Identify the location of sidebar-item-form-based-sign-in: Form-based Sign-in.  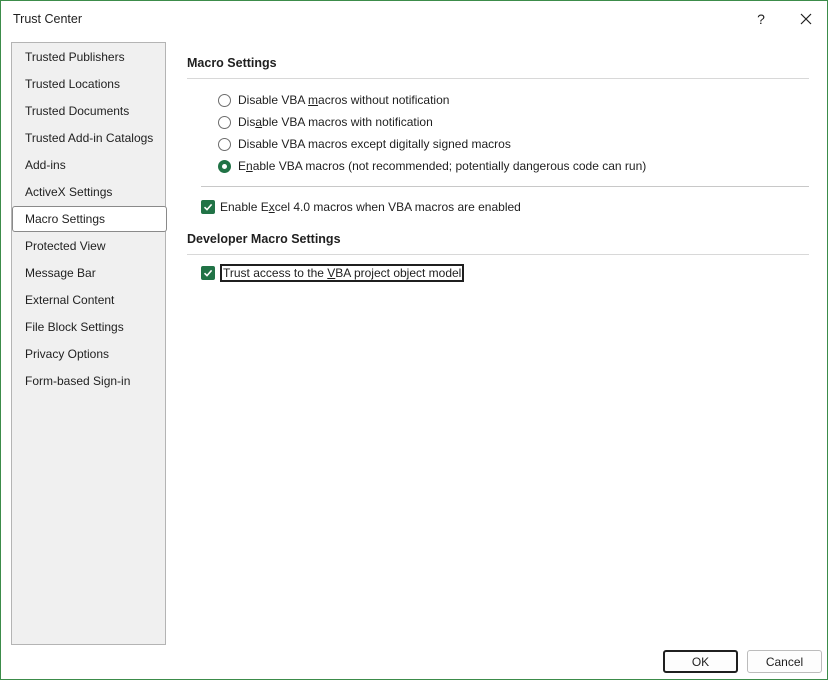
(89, 381).